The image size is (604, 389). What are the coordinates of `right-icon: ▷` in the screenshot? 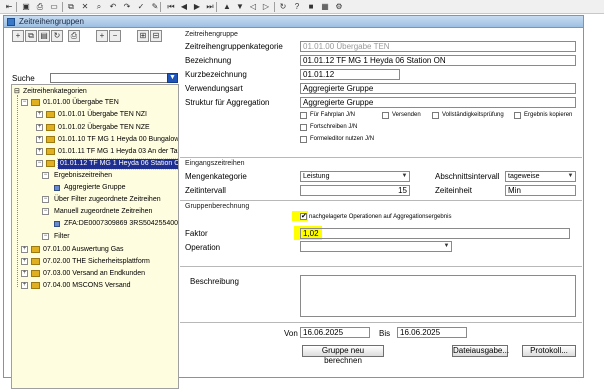 It's located at (266, 7).